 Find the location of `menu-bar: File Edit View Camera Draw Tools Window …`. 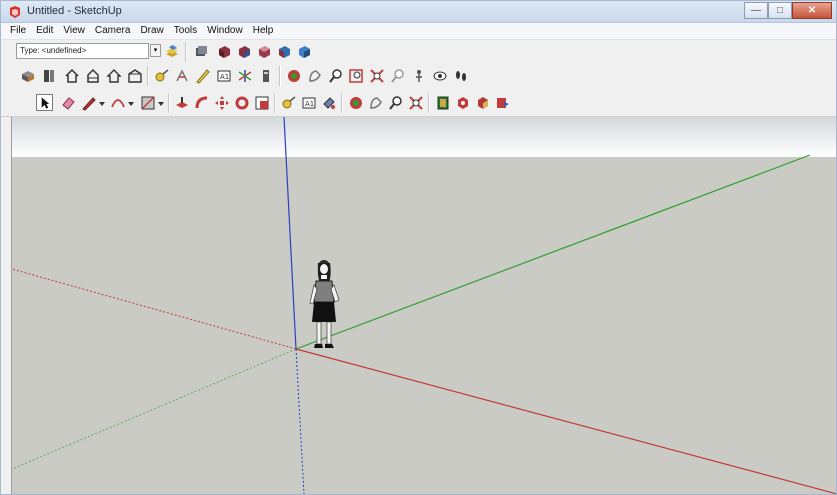

menu-bar: File Edit View Camera Draw Tools Window … is located at coordinates (418, 31).